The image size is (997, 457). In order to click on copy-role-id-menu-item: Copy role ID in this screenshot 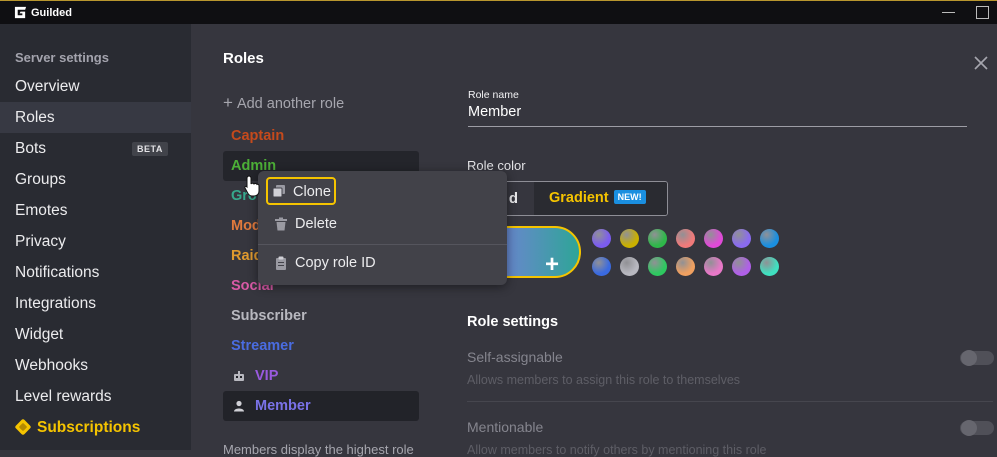, I will do `click(382, 264)`.